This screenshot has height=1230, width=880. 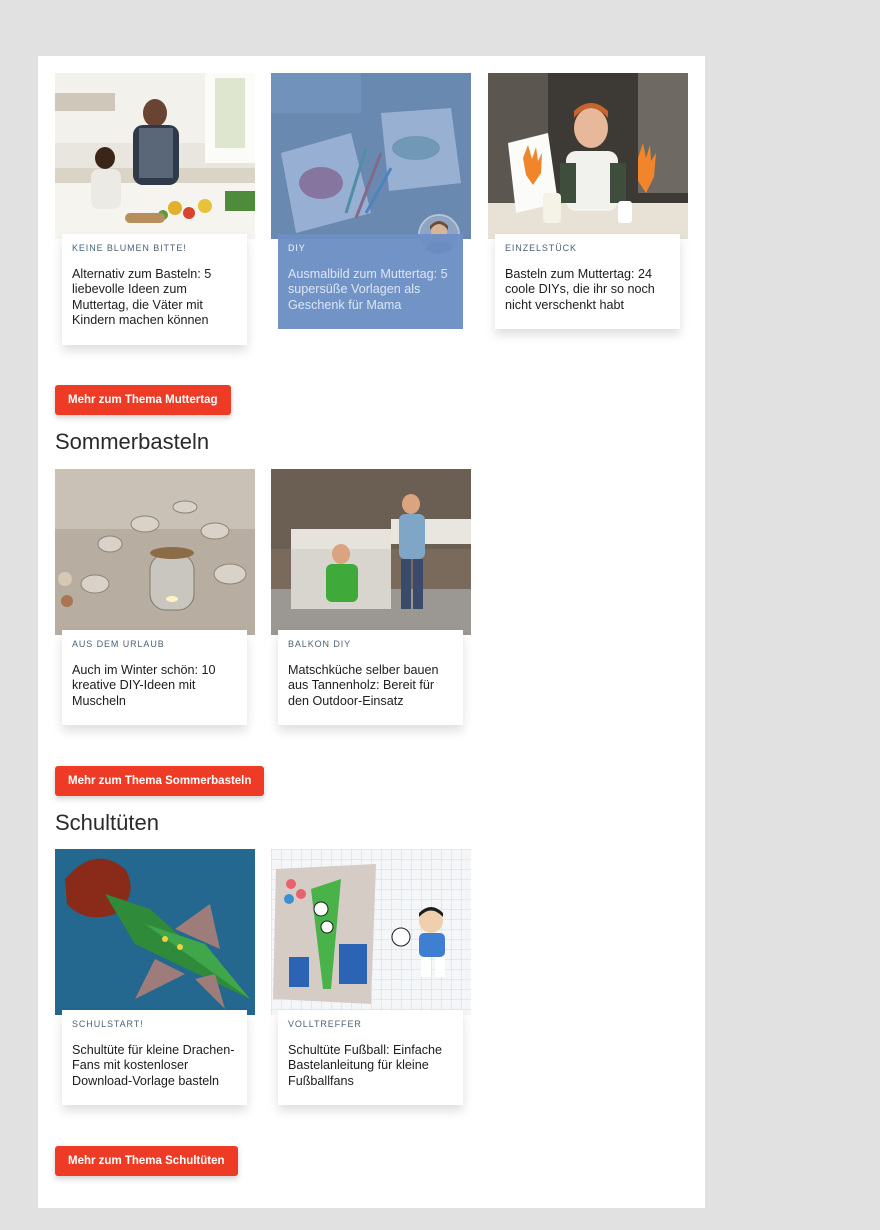 I want to click on article-image-dragon-cone, so click(x=155, y=932).